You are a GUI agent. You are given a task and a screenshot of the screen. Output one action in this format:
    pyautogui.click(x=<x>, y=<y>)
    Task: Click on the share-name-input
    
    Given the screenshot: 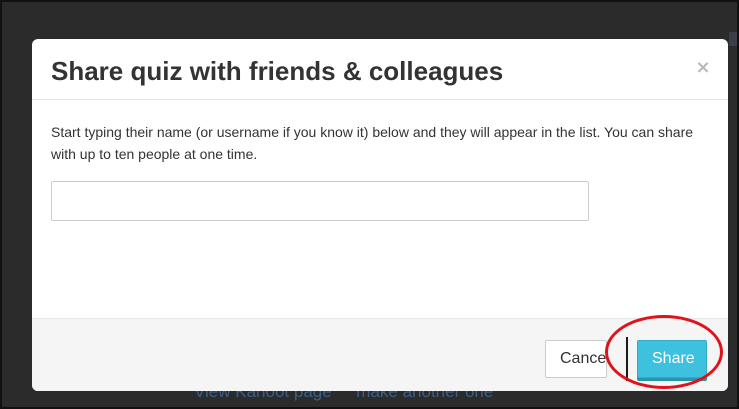 What is the action you would take?
    pyautogui.click(x=320, y=201)
    